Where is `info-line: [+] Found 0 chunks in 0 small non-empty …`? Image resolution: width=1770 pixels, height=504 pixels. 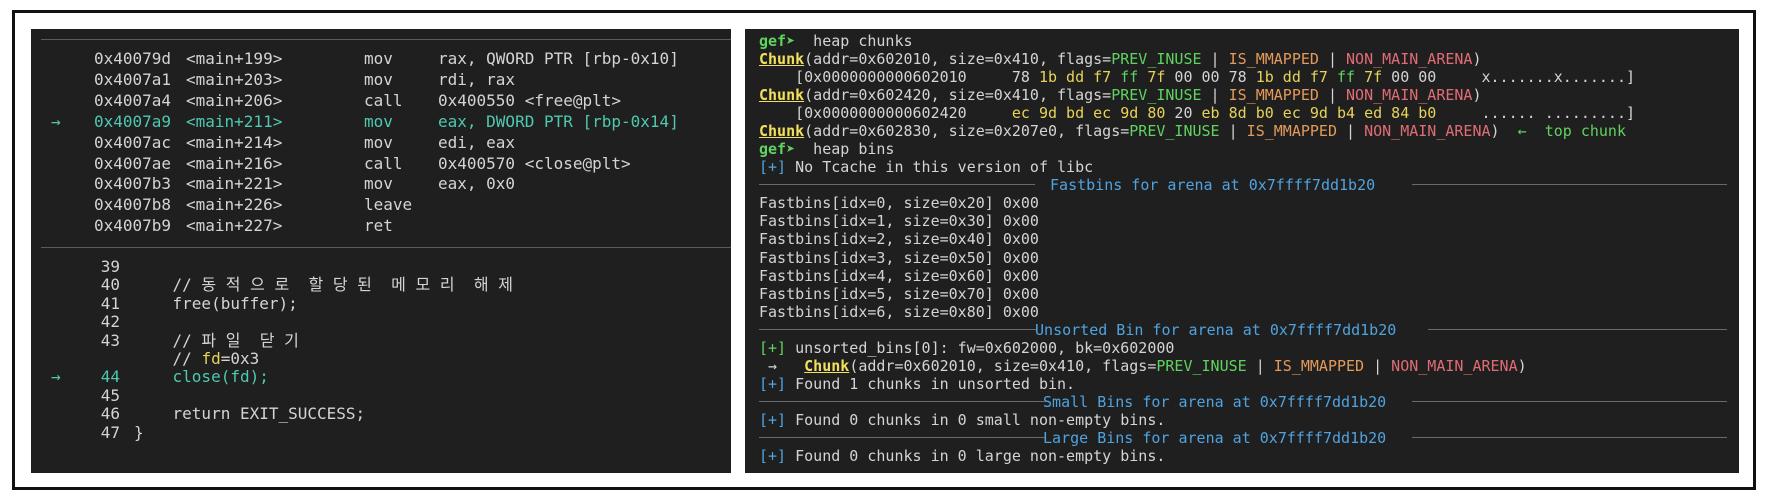
info-line: [+] Found 0 chunks in 0 small non-empty … is located at coordinates (962, 419).